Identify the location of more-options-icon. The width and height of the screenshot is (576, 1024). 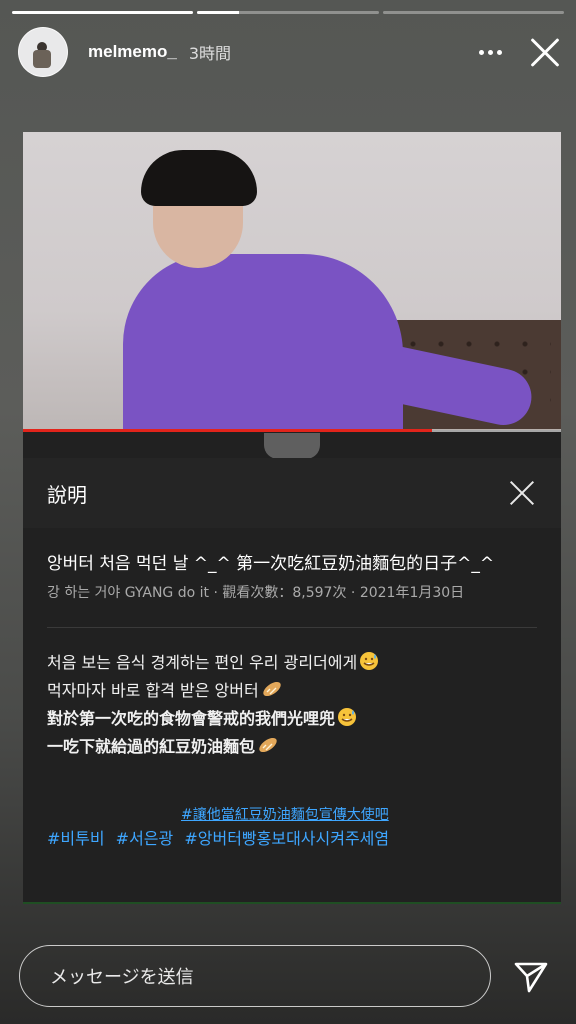
(490, 52).